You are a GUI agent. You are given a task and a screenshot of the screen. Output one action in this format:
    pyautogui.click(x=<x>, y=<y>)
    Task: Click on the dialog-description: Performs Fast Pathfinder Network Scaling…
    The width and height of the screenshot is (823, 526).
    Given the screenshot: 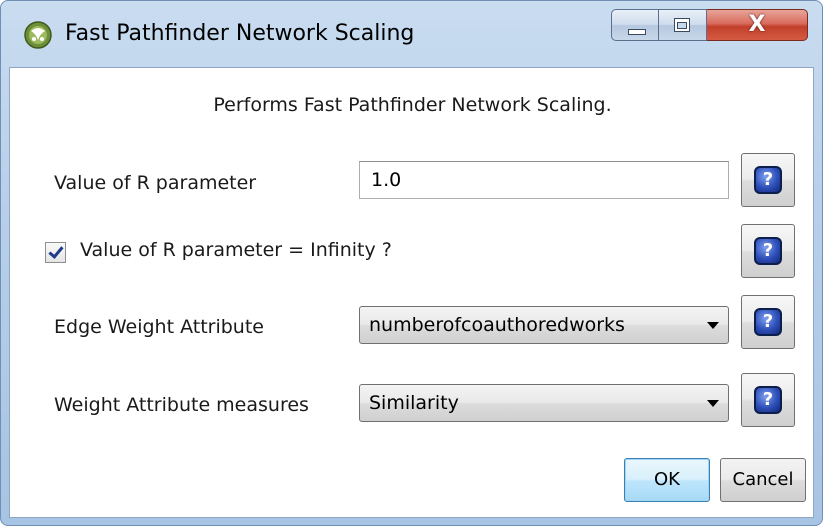 What is the action you would take?
    pyautogui.click(x=412, y=105)
    